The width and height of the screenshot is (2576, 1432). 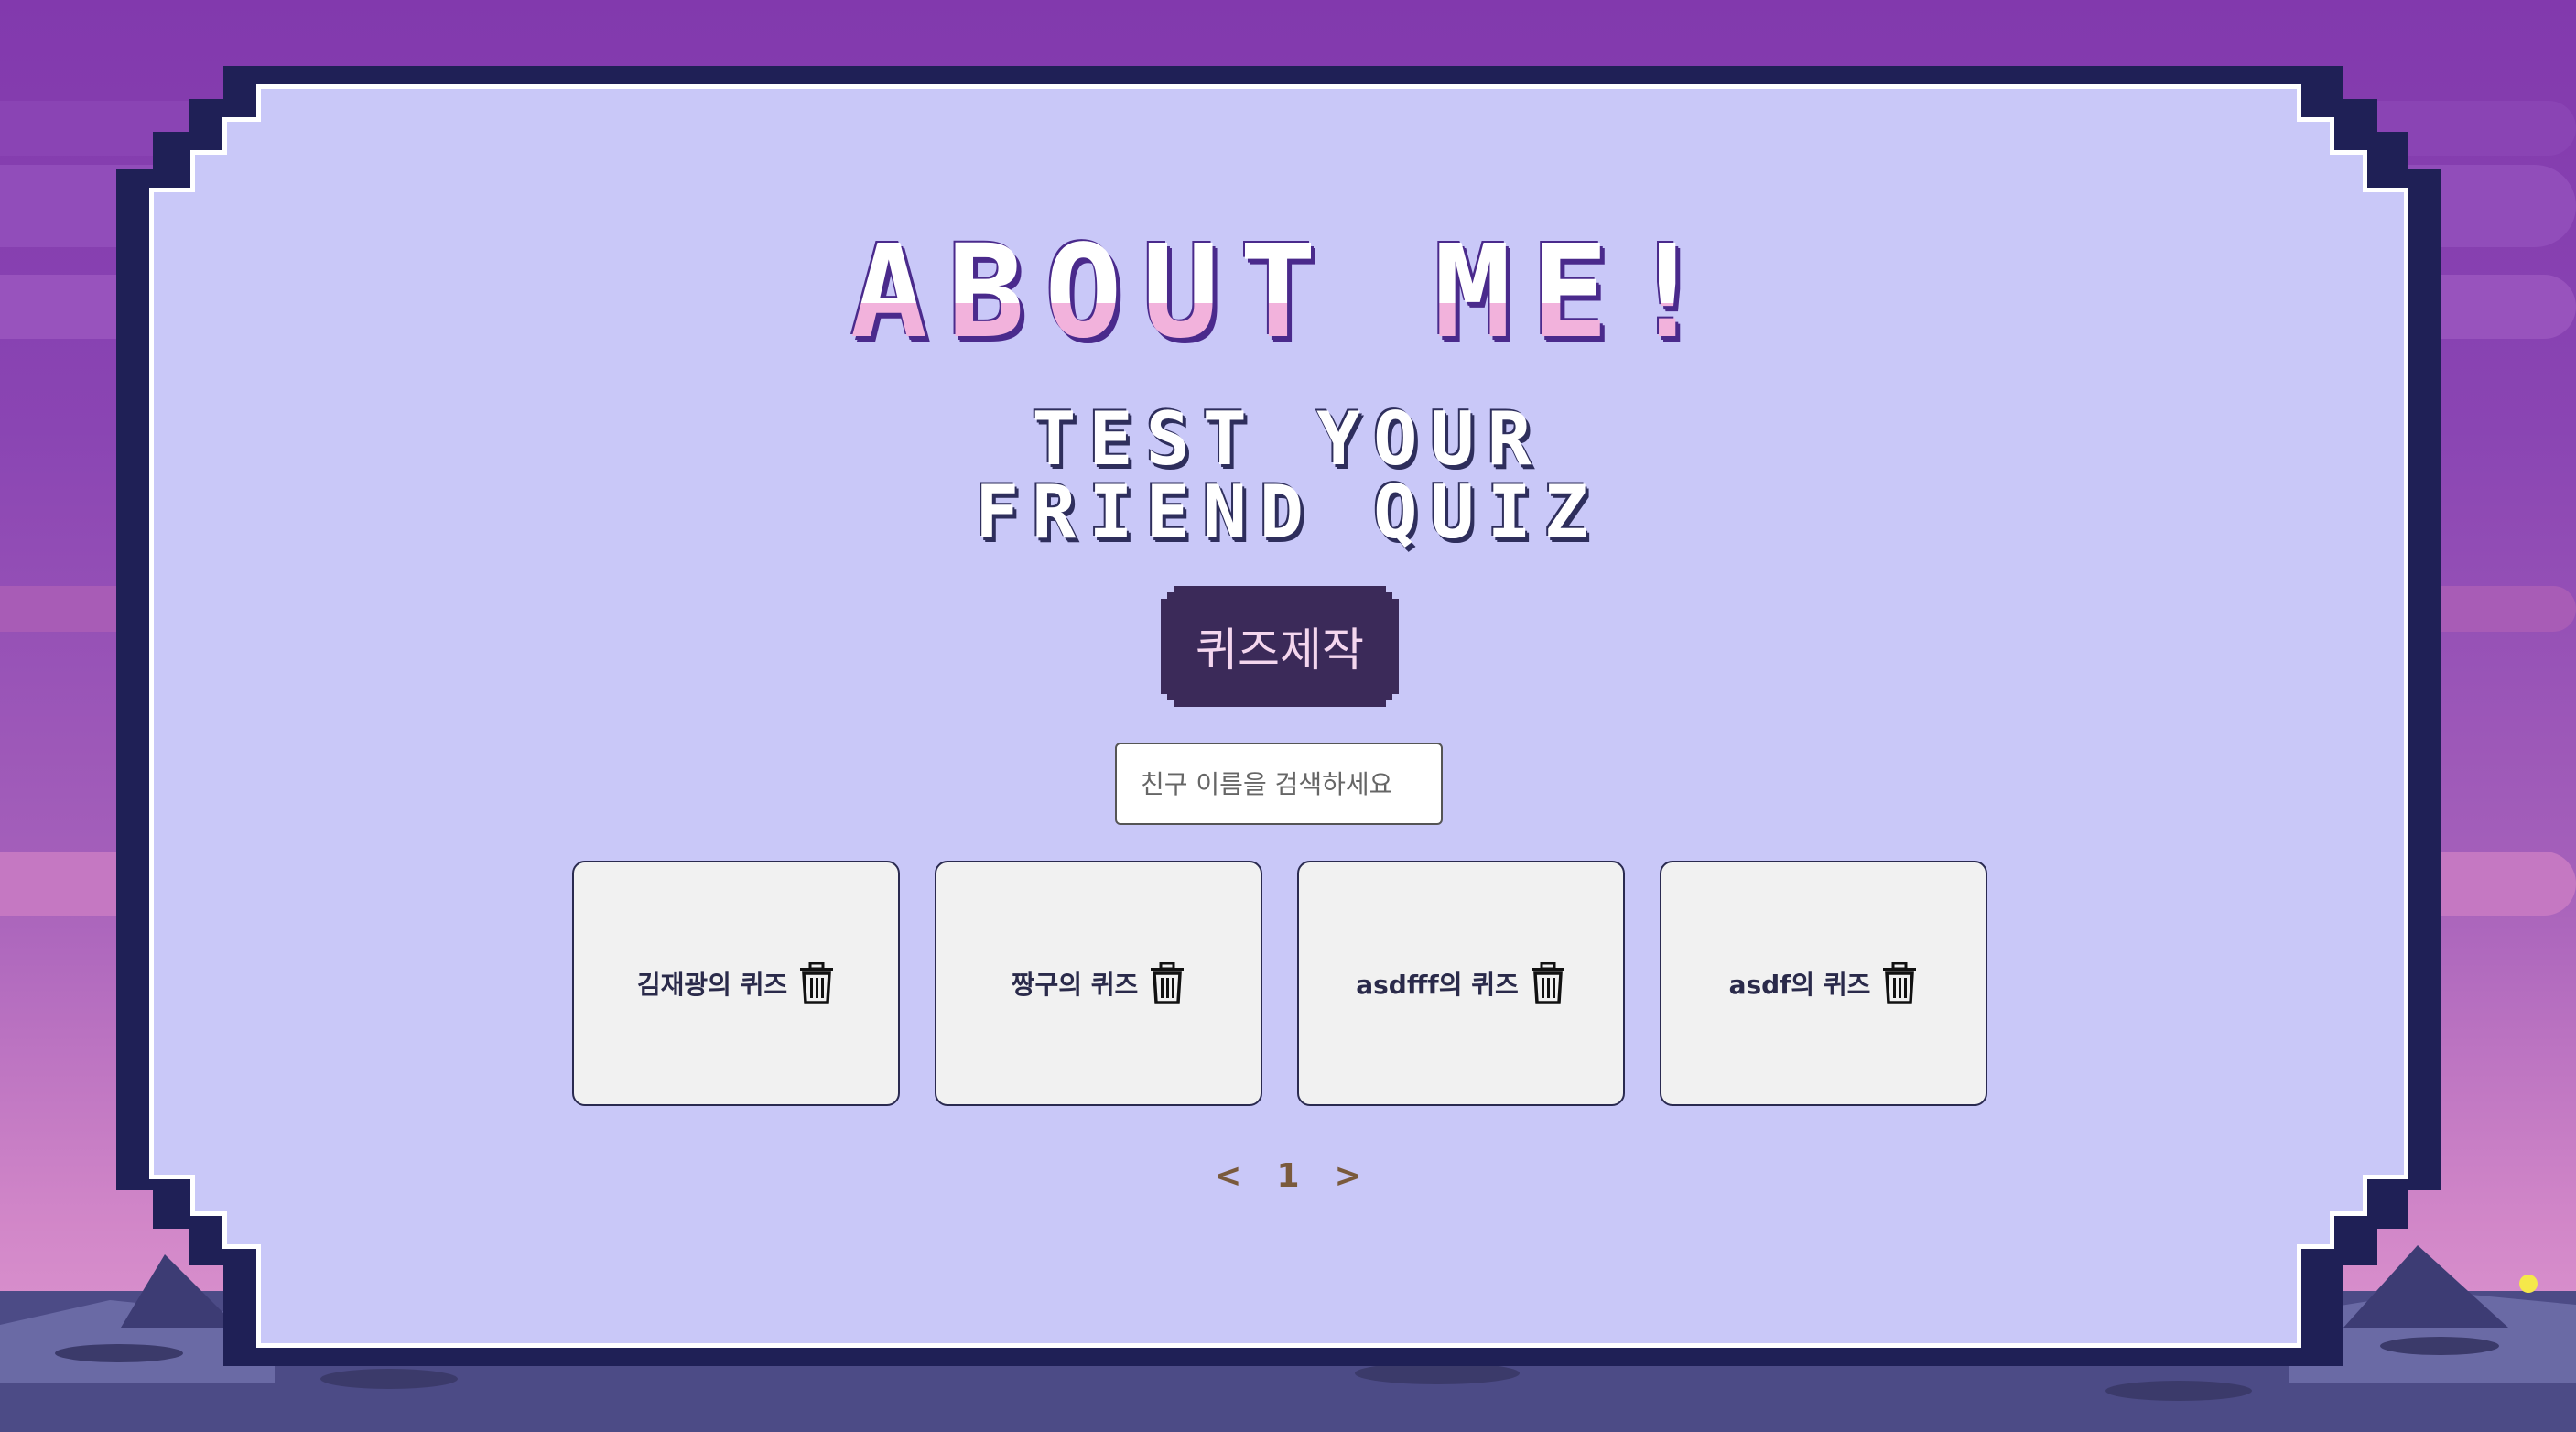 What do you see at coordinates (1280, 646) in the screenshot?
I see `create-quiz-button: 퀴즈제작` at bounding box center [1280, 646].